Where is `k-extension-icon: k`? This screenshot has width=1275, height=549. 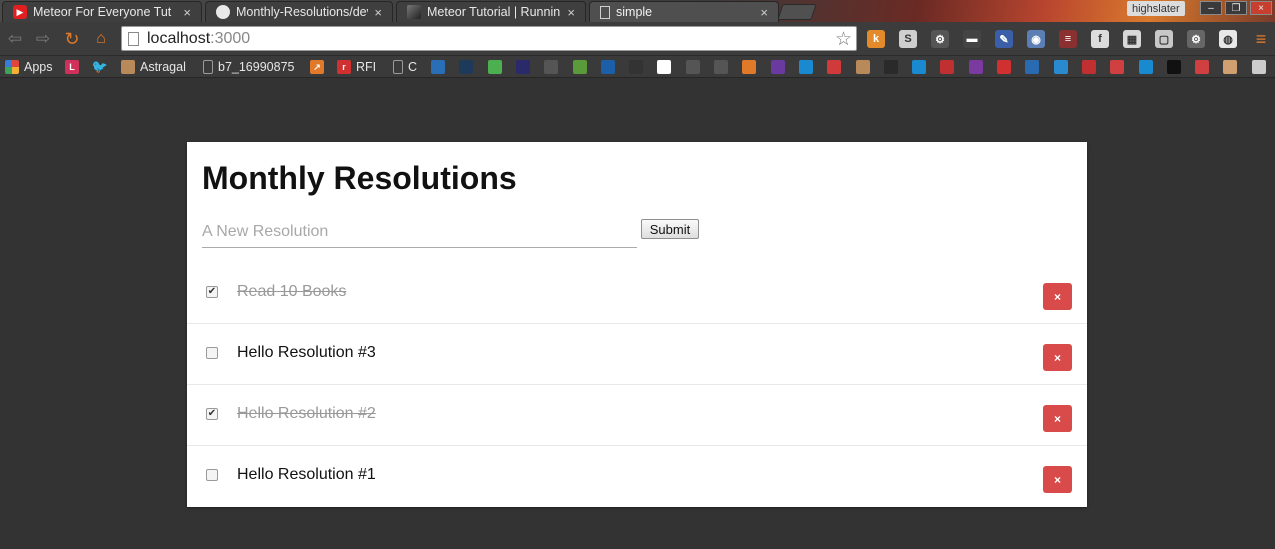
k-extension-icon: k is located at coordinates (876, 39).